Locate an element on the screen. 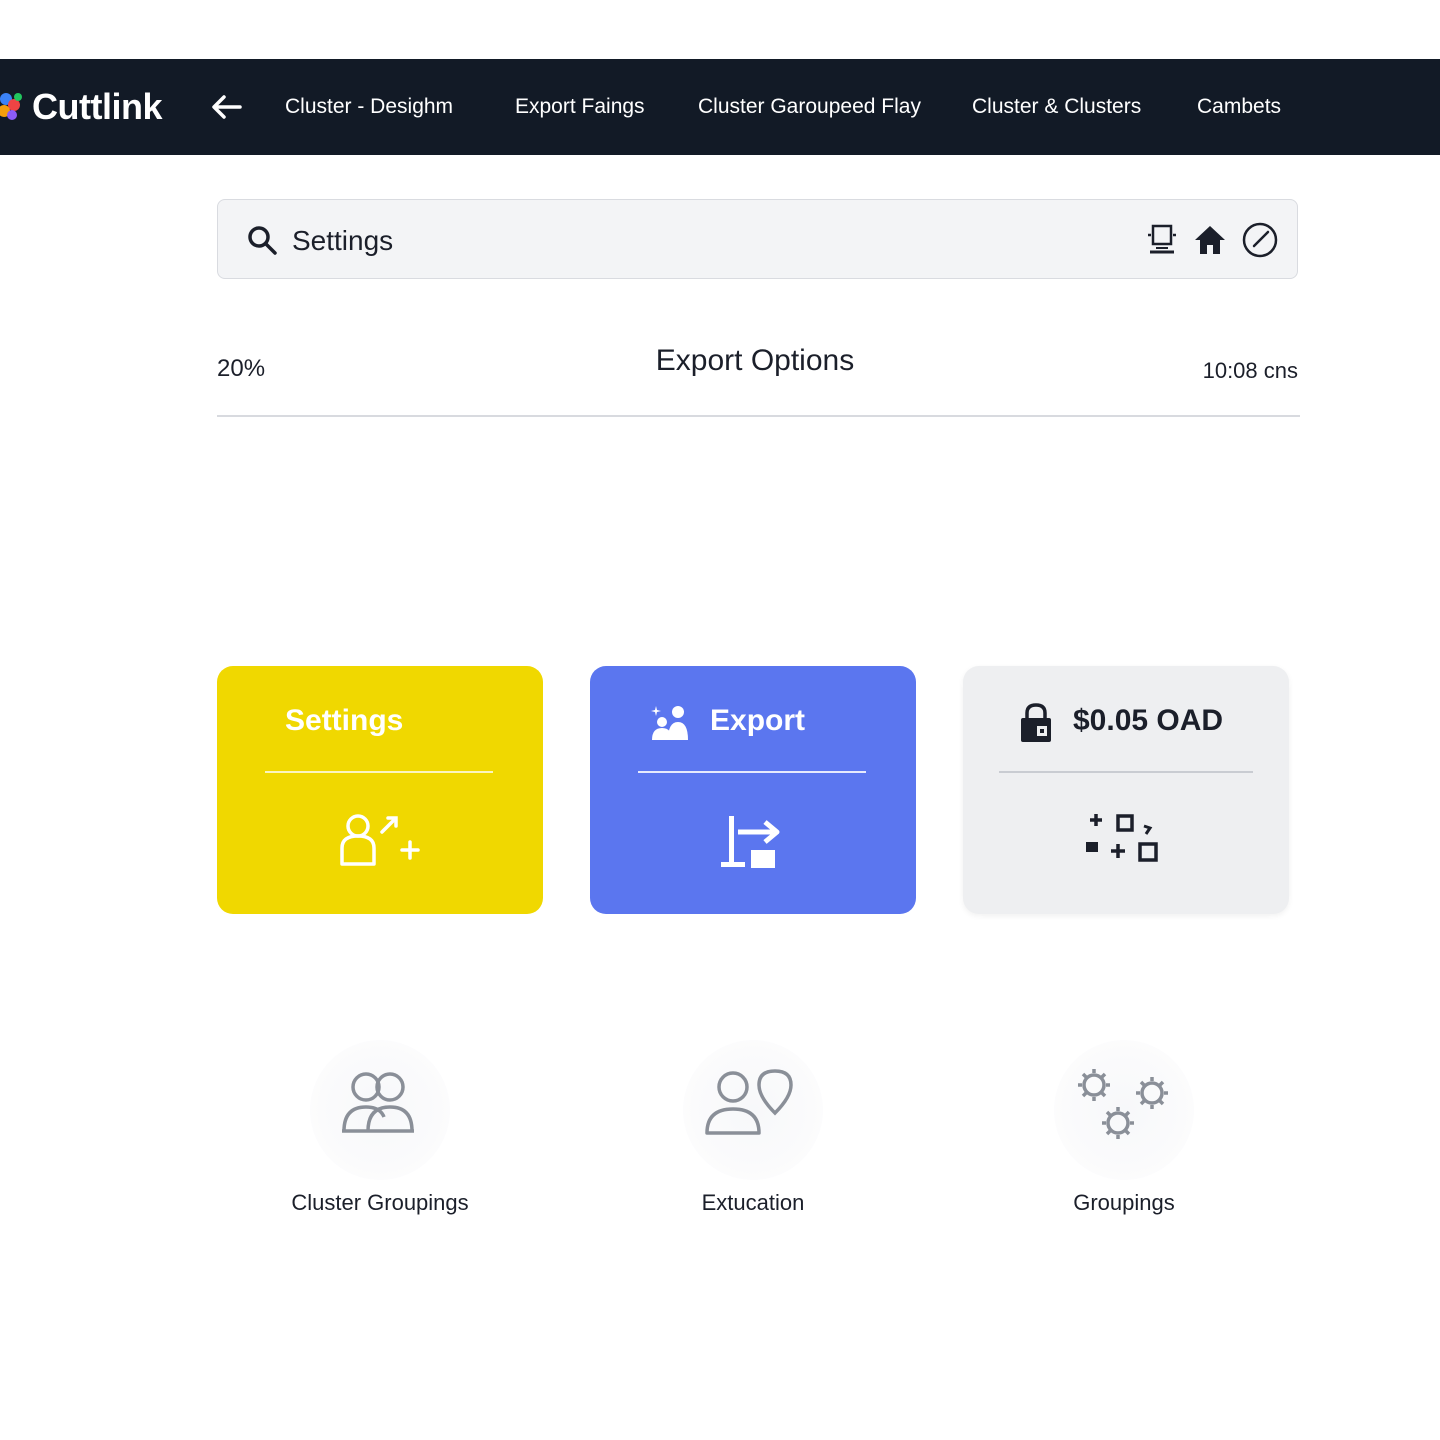 The width and height of the screenshot is (1440, 1440). home-icon is located at coordinates (1210, 240).